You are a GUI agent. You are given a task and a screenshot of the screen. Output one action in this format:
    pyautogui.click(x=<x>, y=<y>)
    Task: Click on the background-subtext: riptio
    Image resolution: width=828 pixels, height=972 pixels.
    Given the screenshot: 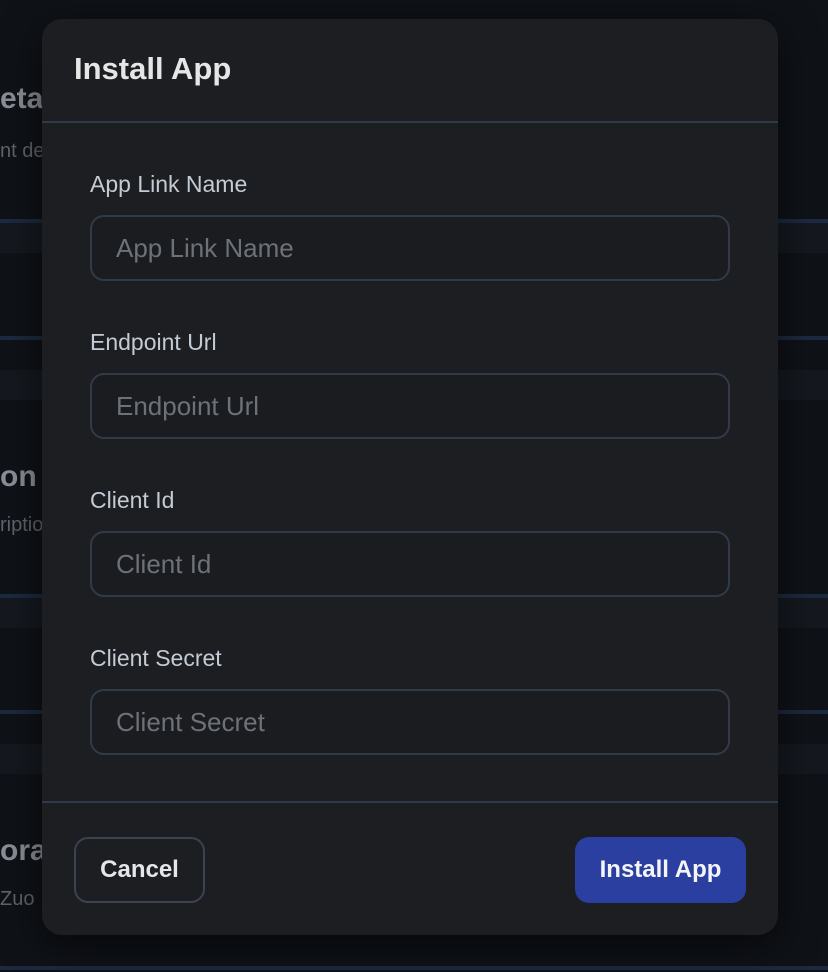 What is the action you would take?
    pyautogui.click(x=22, y=525)
    